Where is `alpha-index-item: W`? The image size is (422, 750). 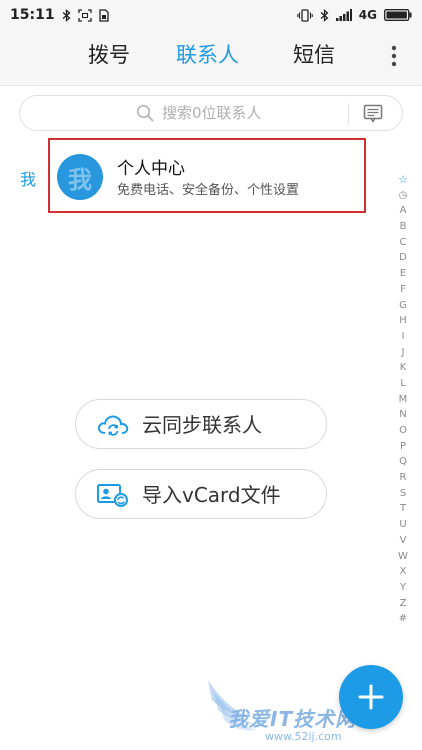 alpha-index-item: W is located at coordinates (403, 557).